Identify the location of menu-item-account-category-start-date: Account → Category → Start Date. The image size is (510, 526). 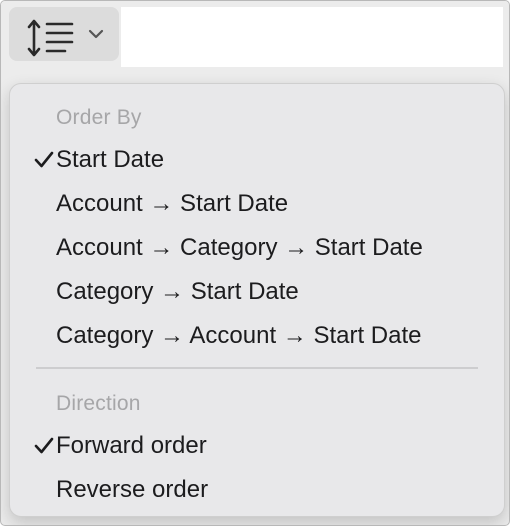
(257, 249).